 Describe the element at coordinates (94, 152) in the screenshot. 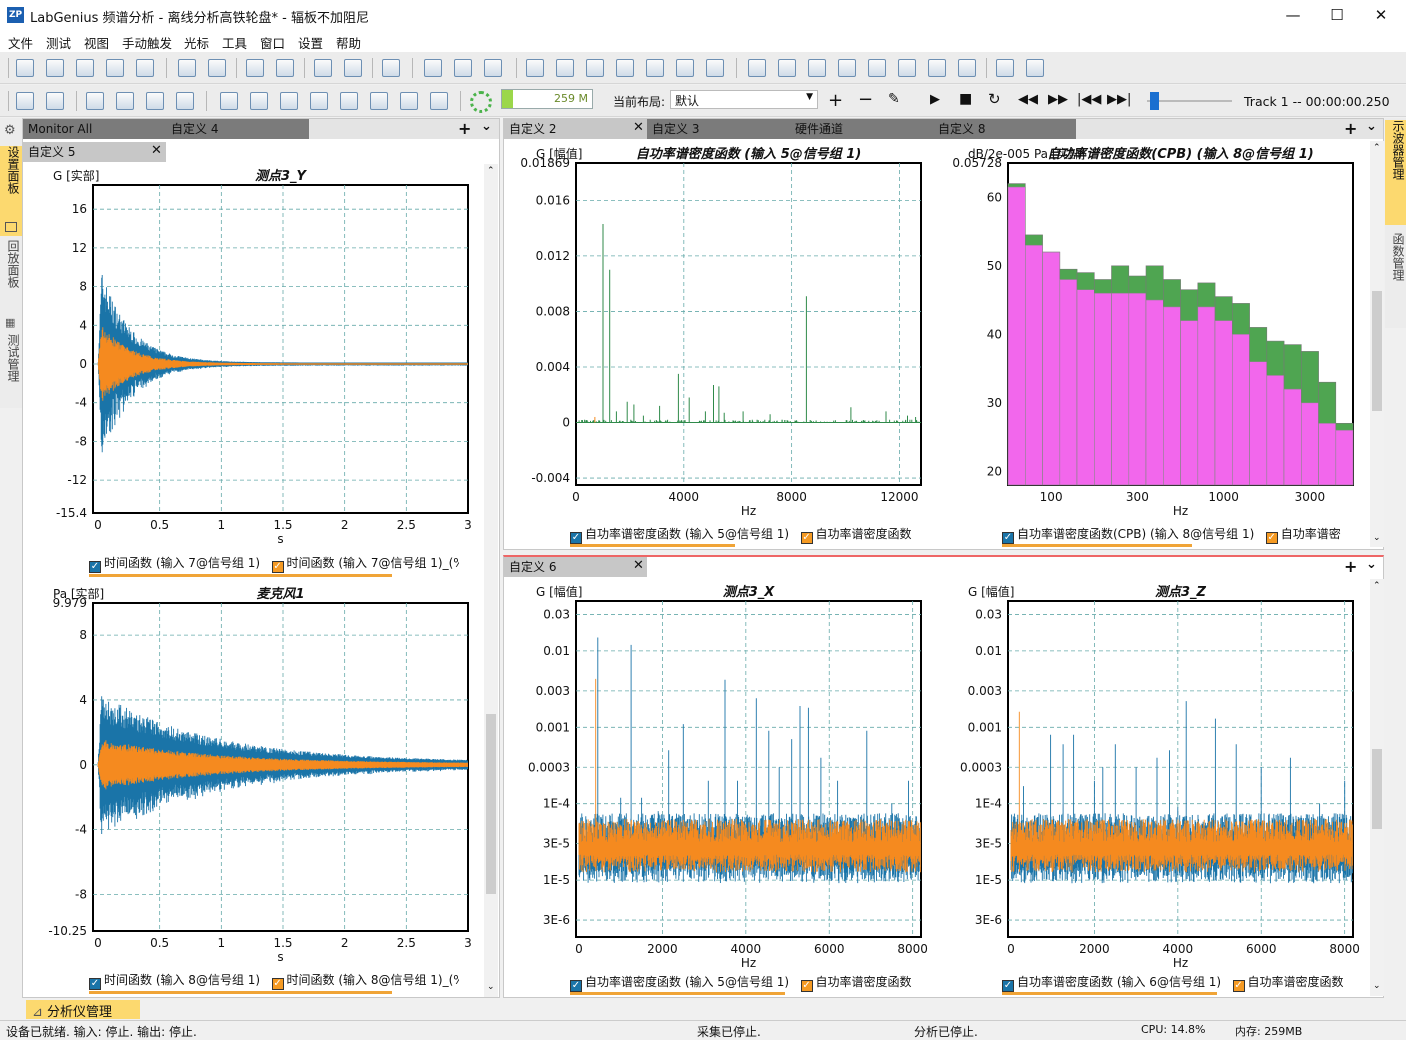

I see `tab-custom-5: 自定义 5` at that location.